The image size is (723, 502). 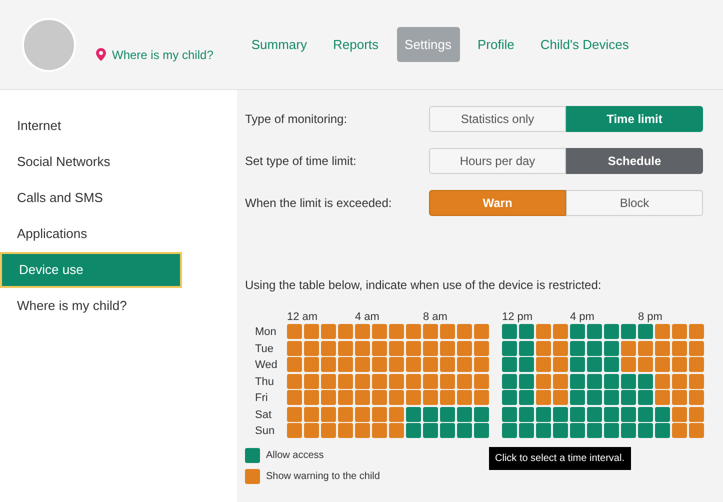 I want to click on segment-option: Time limit, so click(x=634, y=119).